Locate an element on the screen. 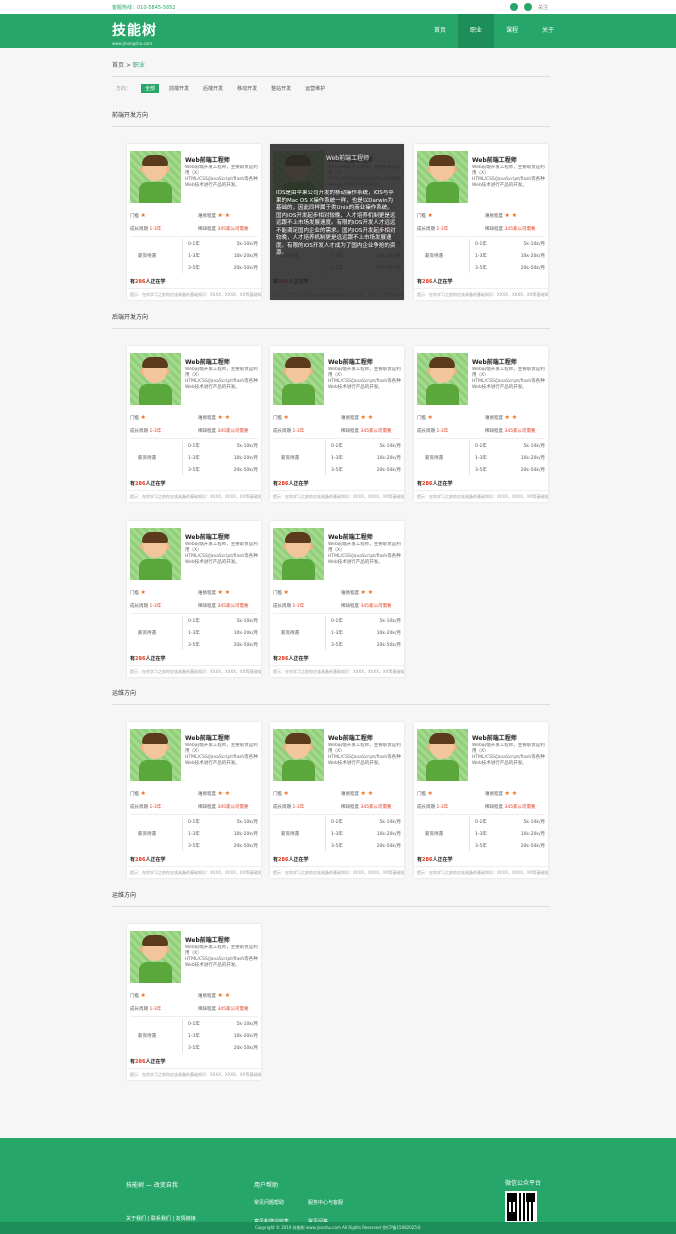 Image resolution: width=676 pixels, height=1234 pixels. weixin-icon is located at coordinates (513, 7).